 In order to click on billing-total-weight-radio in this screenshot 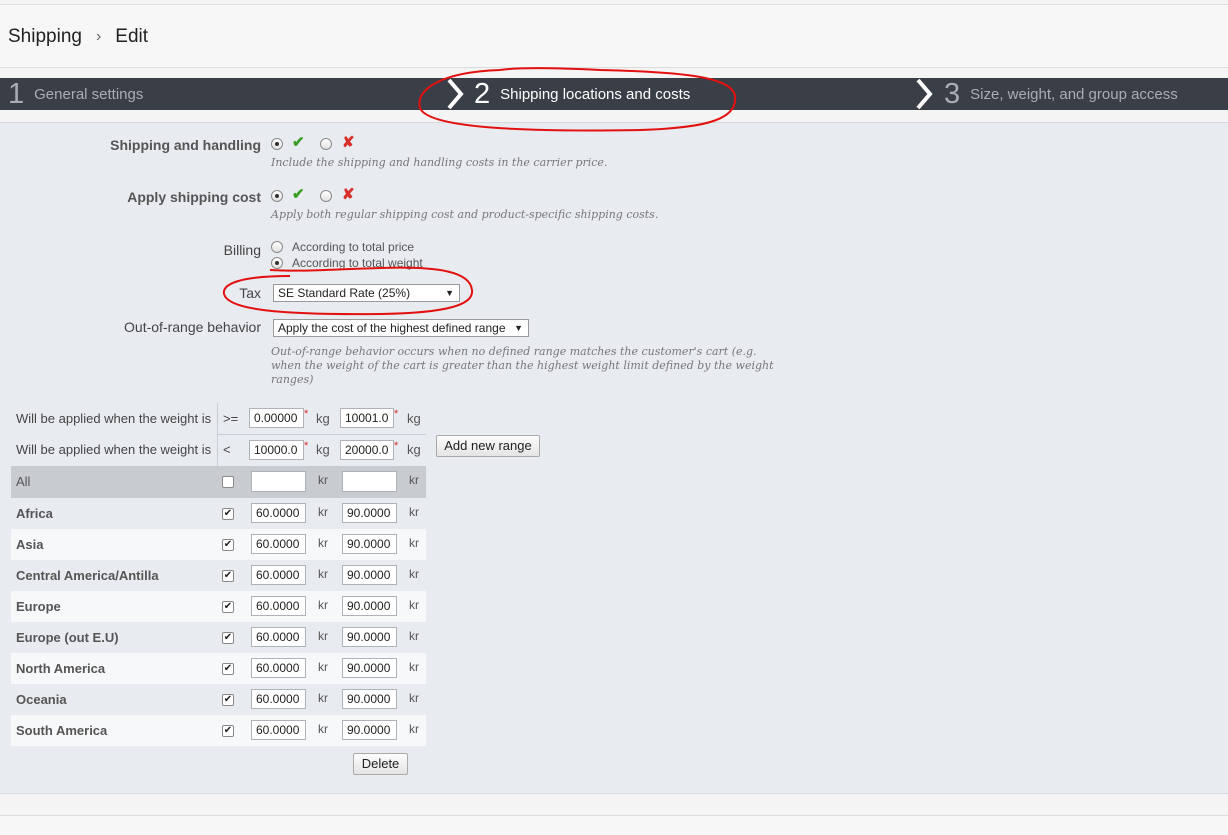, I will do `click(277, 263)`.